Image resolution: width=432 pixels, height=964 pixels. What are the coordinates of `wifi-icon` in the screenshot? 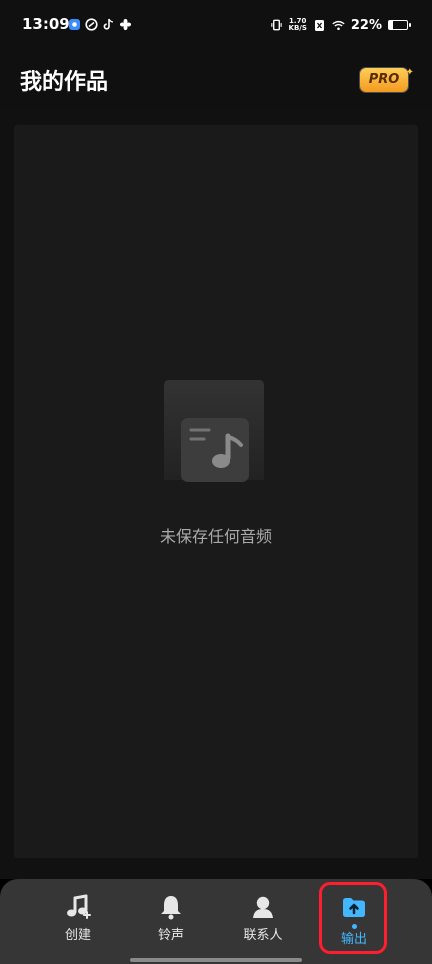 It's located at (338, 25).